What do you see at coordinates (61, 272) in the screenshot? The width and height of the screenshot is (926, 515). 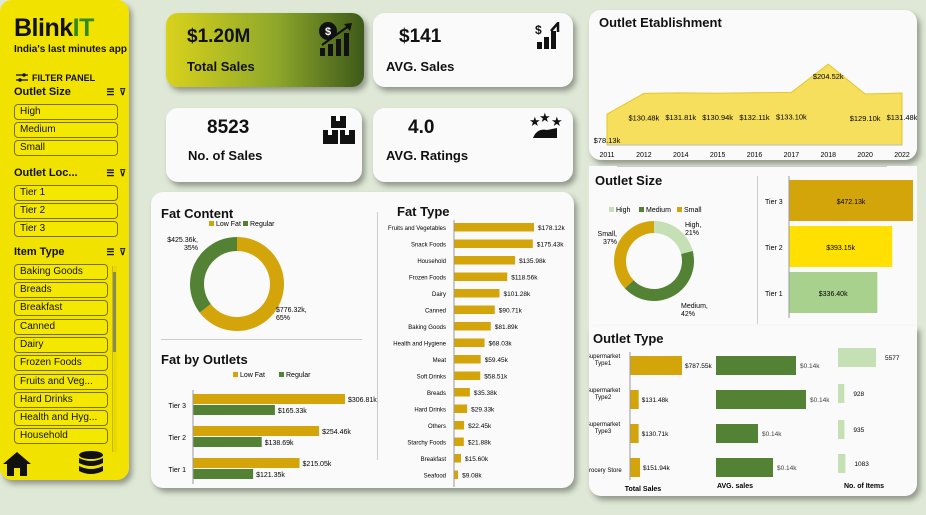 I see `slicer-item-type: Baking Goods` at bounding box center [61, 272].